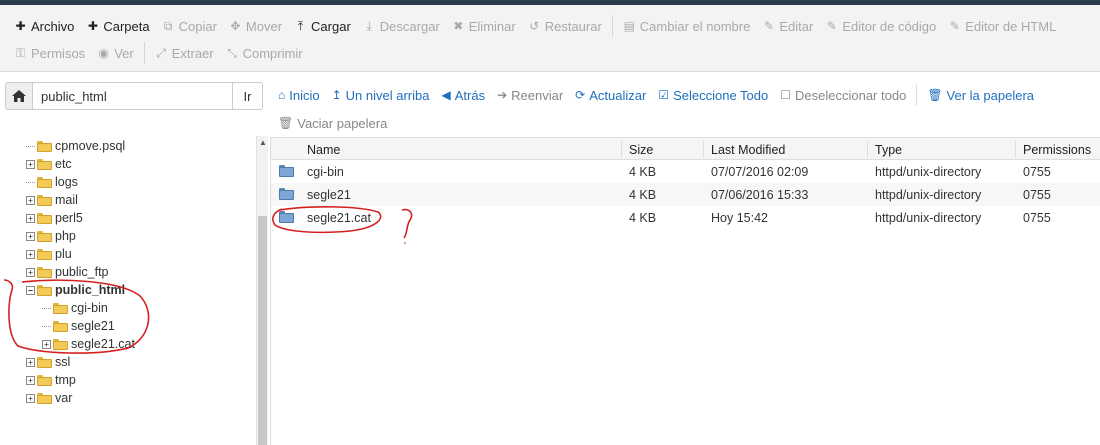 The width and height of the screenshot is (1100, 445). I want to click on file-list-header: Name Size Last Modified Type Permissions, so click(685, 148).